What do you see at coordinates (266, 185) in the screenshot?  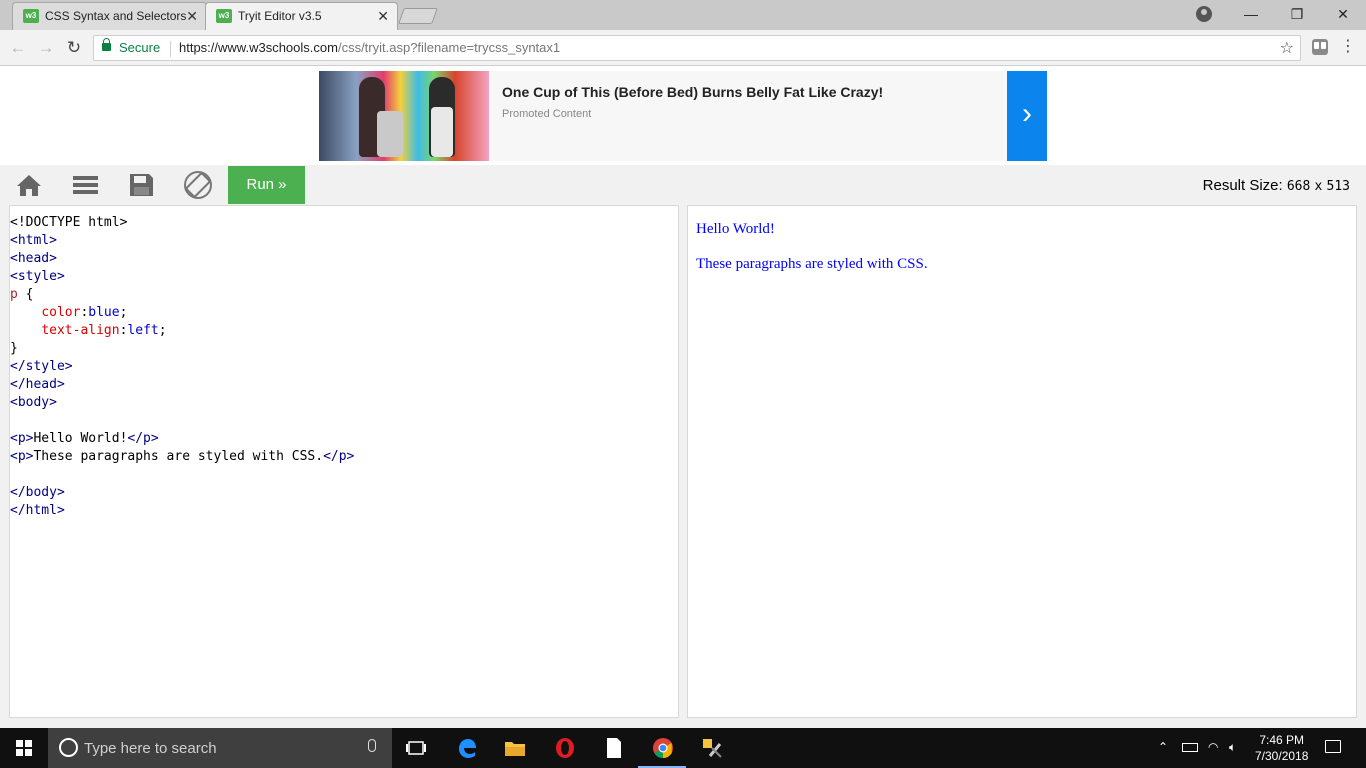 I see `run-button: Run »` at bounding box center [266, 185].